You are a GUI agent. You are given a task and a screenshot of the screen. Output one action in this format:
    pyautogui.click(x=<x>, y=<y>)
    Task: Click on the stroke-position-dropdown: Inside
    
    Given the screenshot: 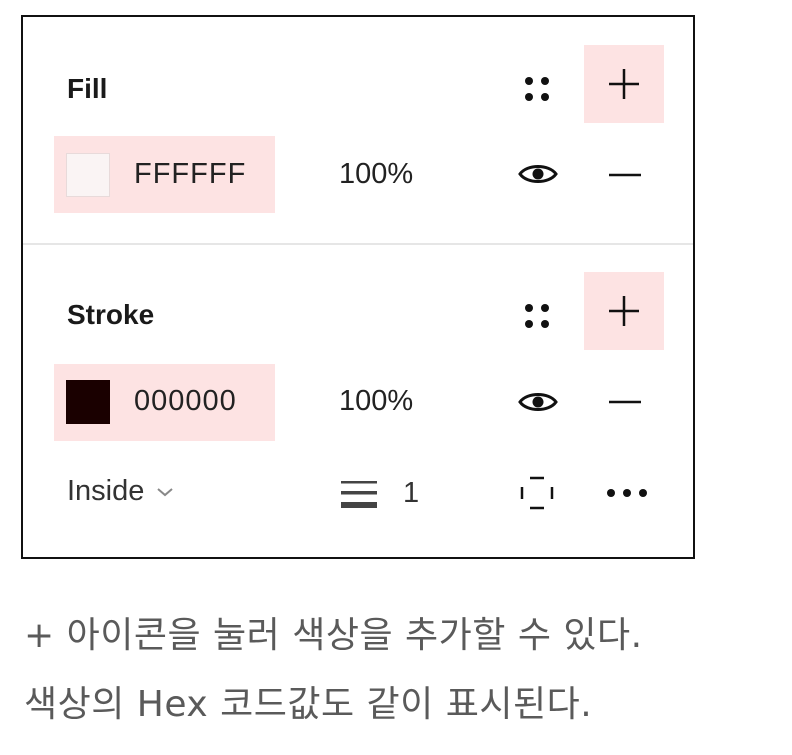 What is the action you would take?
    pyautogui.click(x=120, y=491)
    